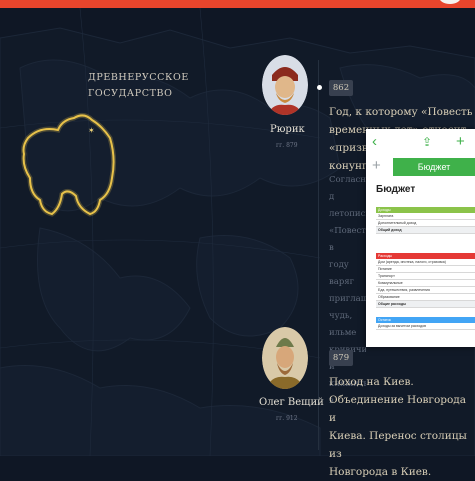 The image size is (475, 481). I want to click on top-banner, so click(237, 4).